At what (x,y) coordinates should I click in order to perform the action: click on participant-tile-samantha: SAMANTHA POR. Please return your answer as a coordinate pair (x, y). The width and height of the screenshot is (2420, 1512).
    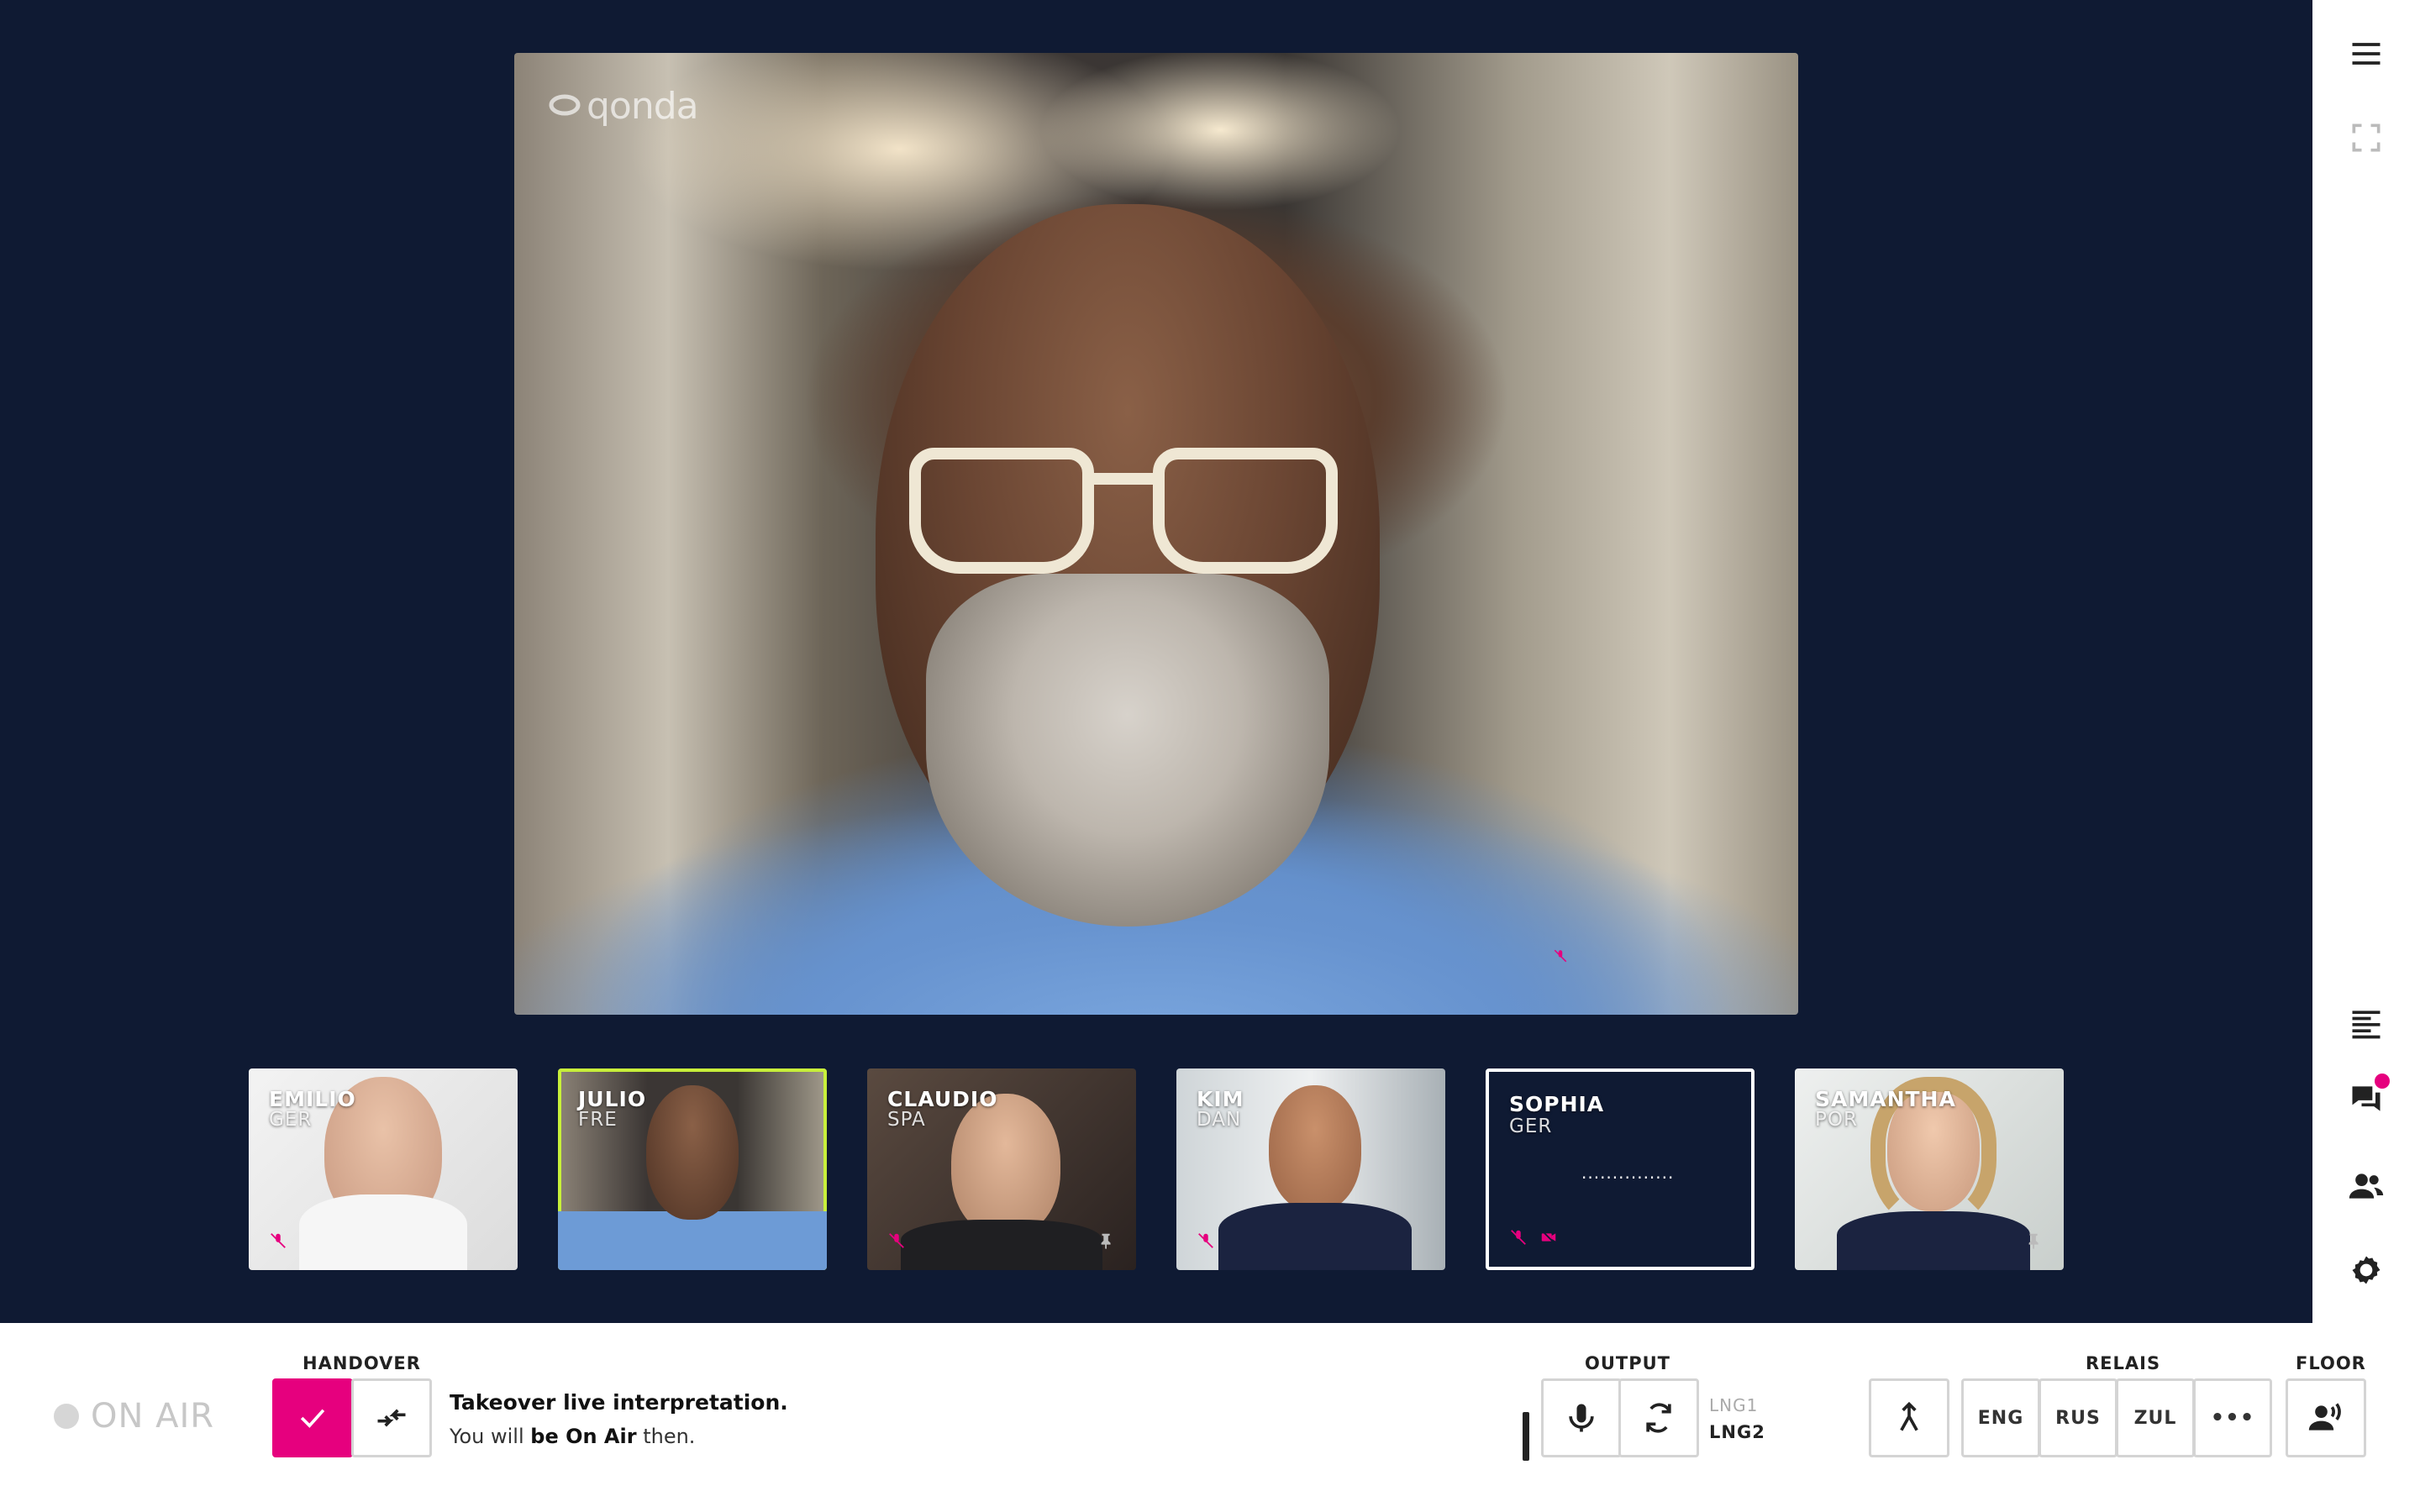
    Looking at the image, I should click on (1929, 1169).